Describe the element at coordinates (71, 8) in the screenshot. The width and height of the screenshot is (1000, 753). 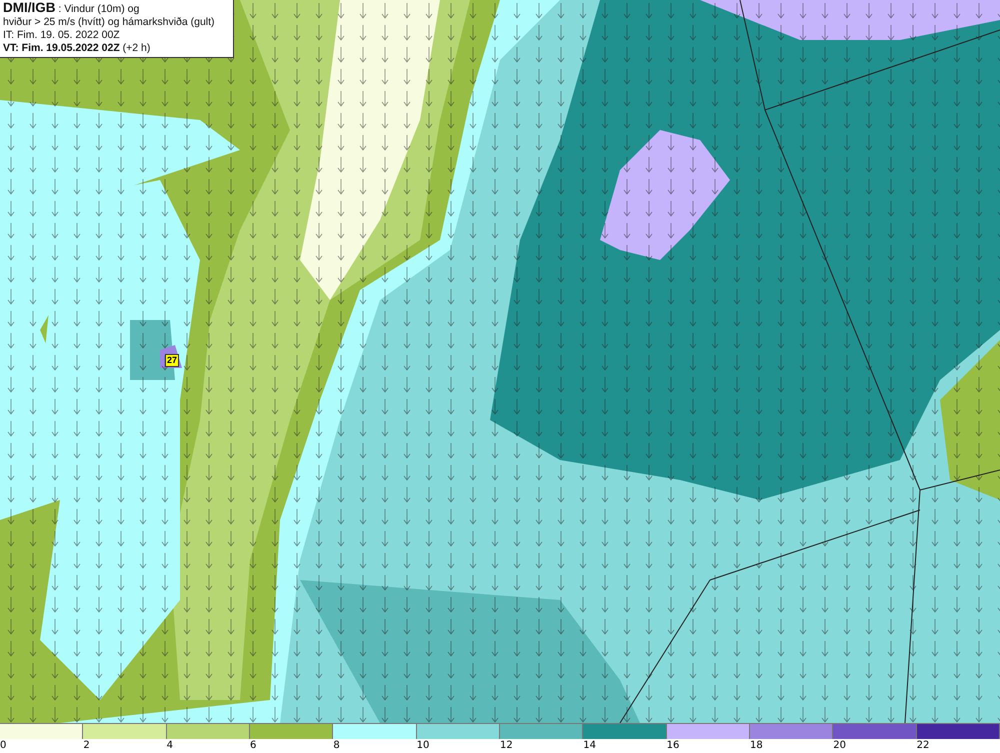
I see `map-title: DMI/IGB : Vindur (10m) og` at that location.